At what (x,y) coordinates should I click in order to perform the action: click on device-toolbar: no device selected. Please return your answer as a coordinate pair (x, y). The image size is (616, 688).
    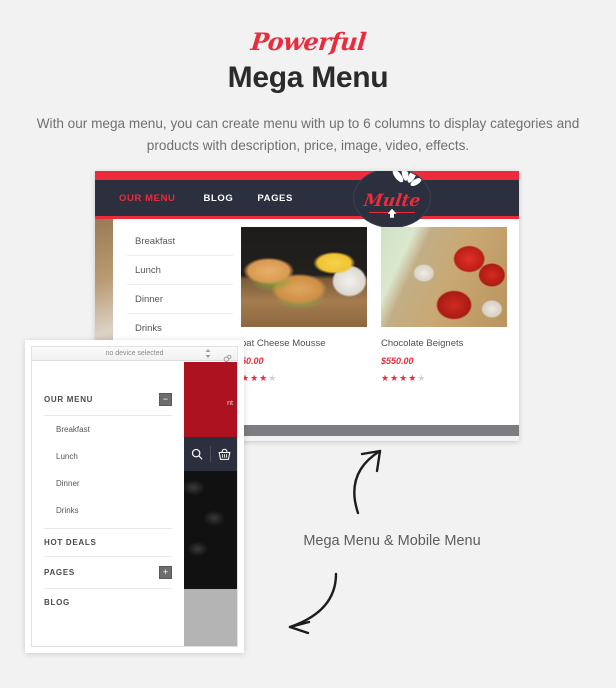
    Looking at the image, I should click on (134, 354).